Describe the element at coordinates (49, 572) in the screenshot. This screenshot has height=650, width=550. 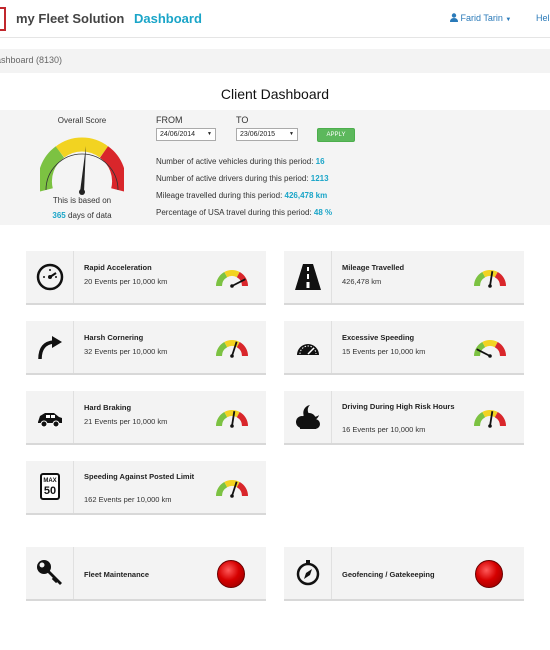
I see `wrench-icon` at that location.